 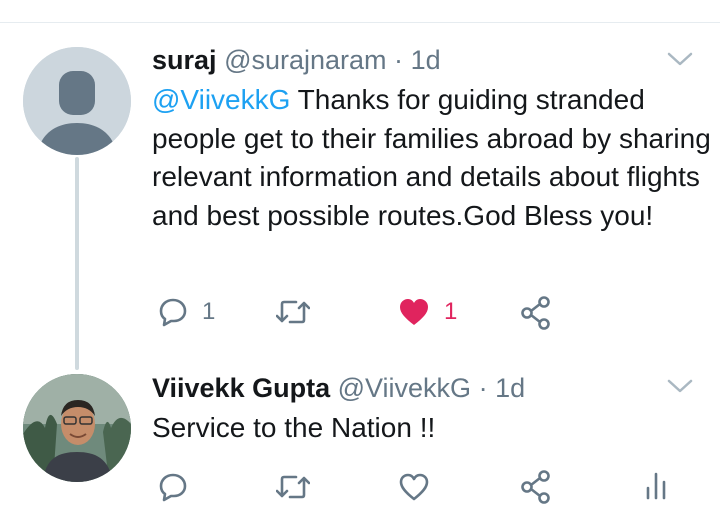 What do you see at coordinates (184, 60) in the screenshot?
I see `display-name: suraj` at bounding box center [184, 60].